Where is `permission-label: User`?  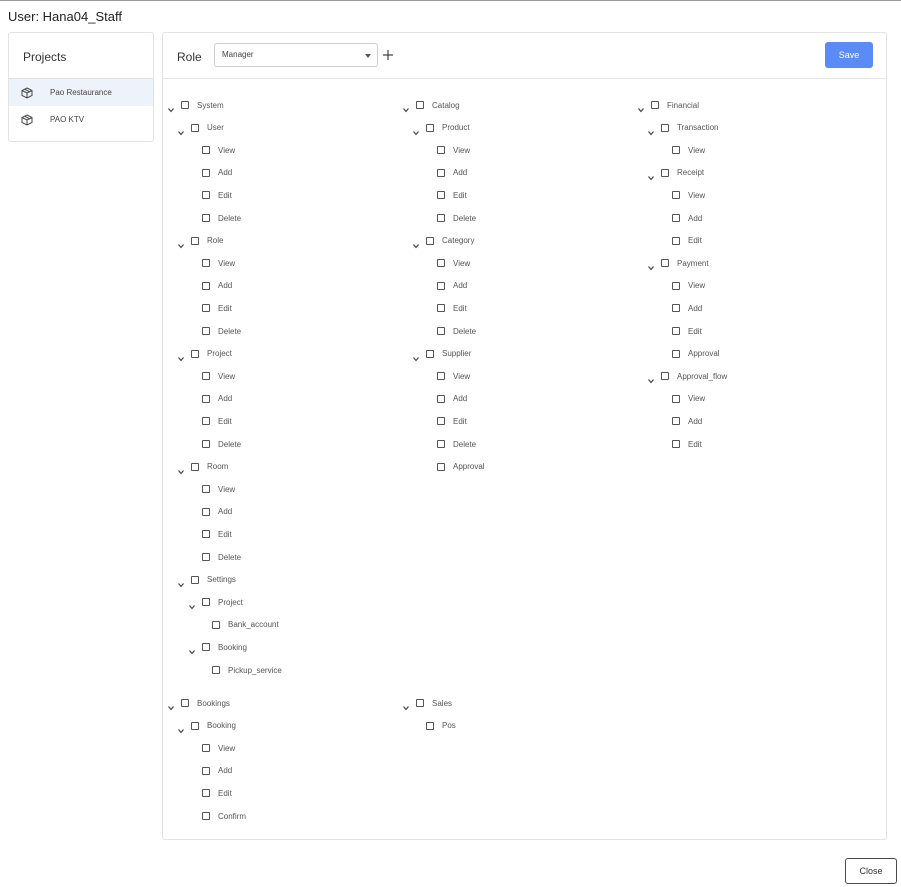 permission-label: User is located at coordinates (215, 128).